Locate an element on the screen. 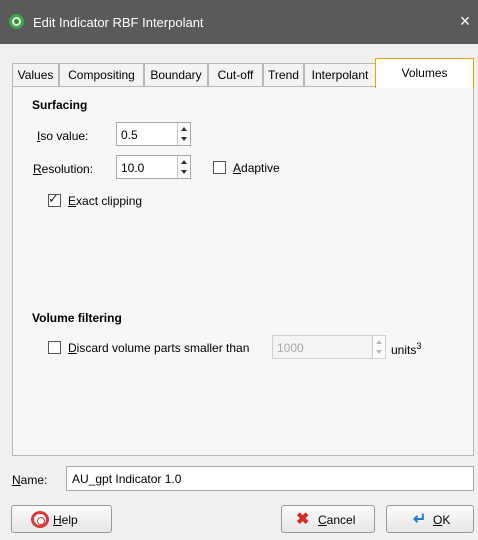  title-bar: Edit Indicator RBF Interpolant × is located at coordinates (239, 22).